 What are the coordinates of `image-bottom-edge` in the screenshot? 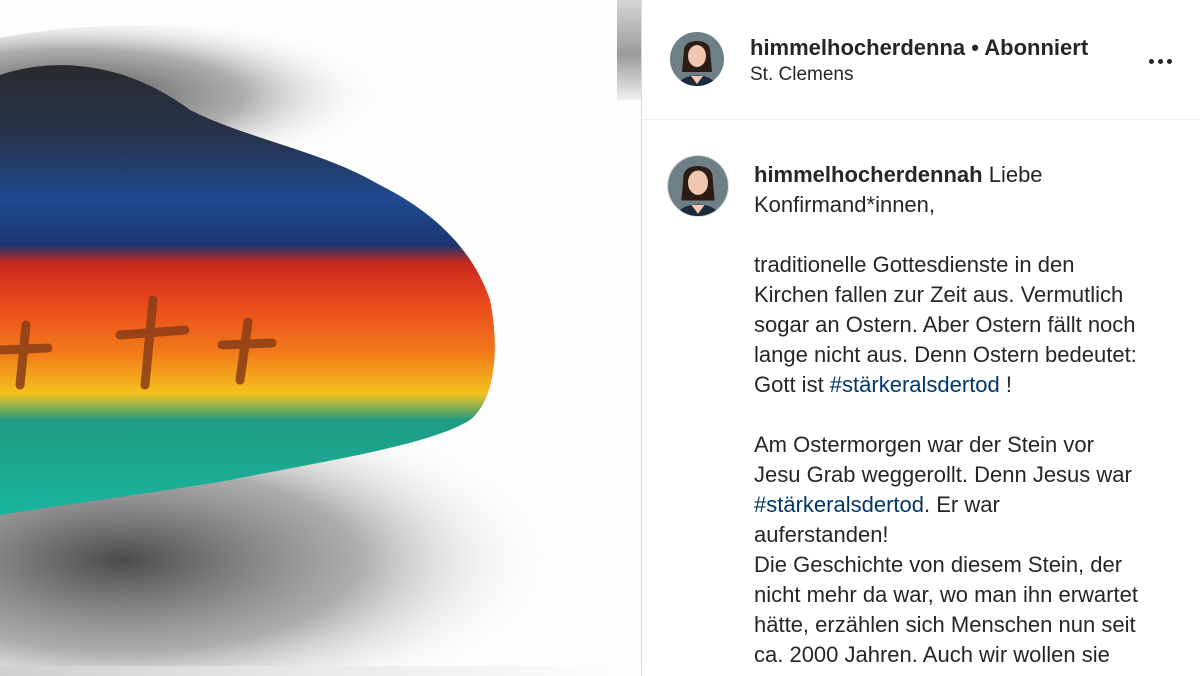 It's located at (320, 671).